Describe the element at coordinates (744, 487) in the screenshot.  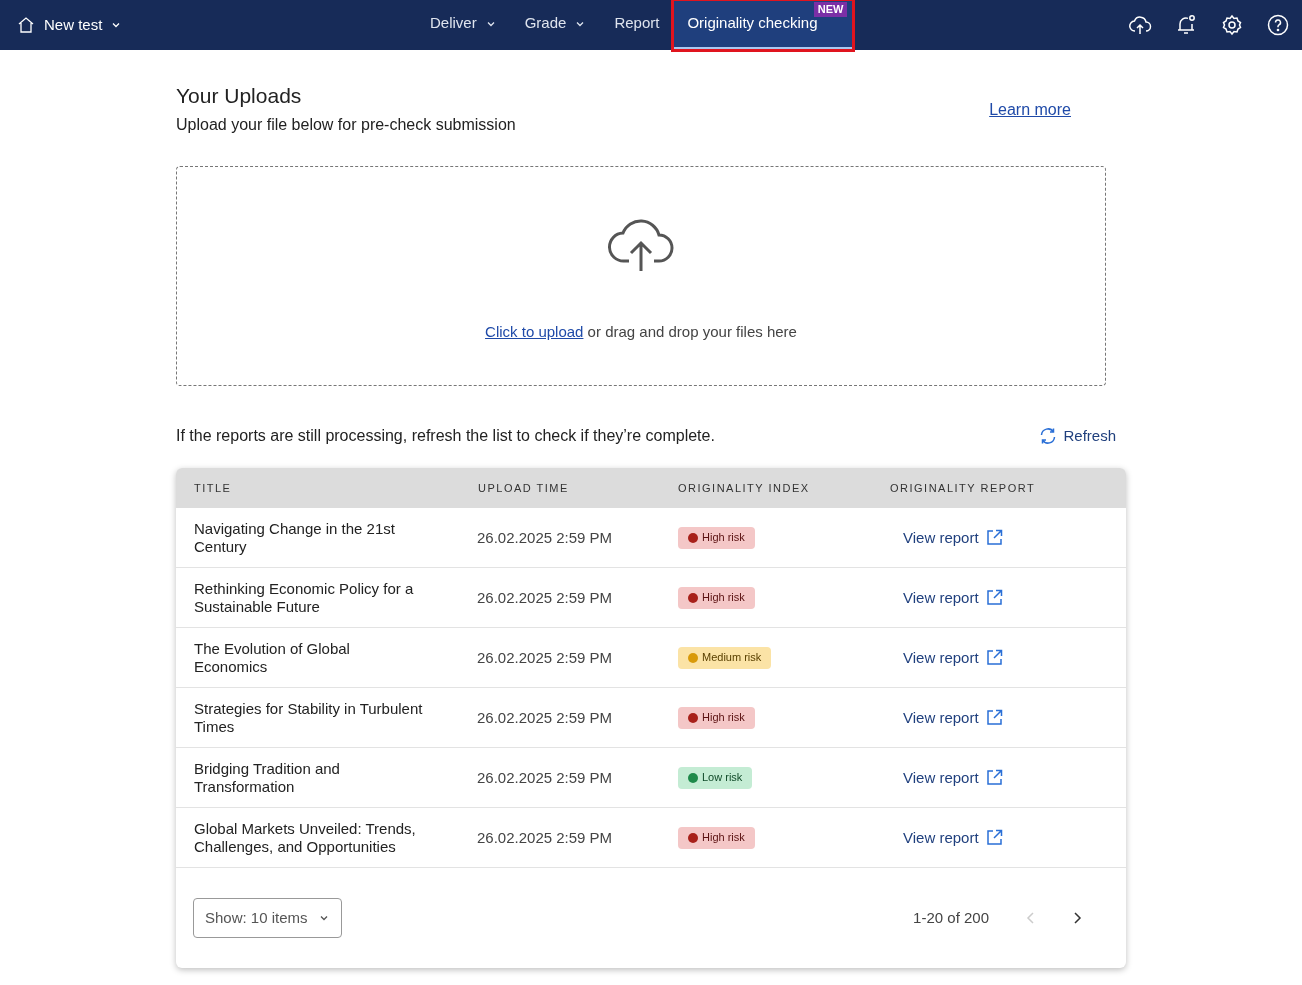
I see `column-header: ORIGINALITY INDEX` at that location.